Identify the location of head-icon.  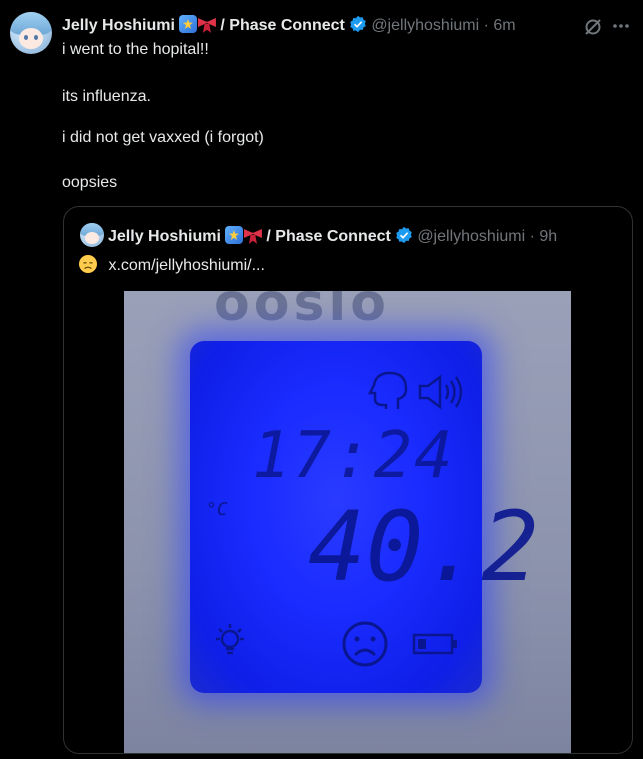
(388, 390).